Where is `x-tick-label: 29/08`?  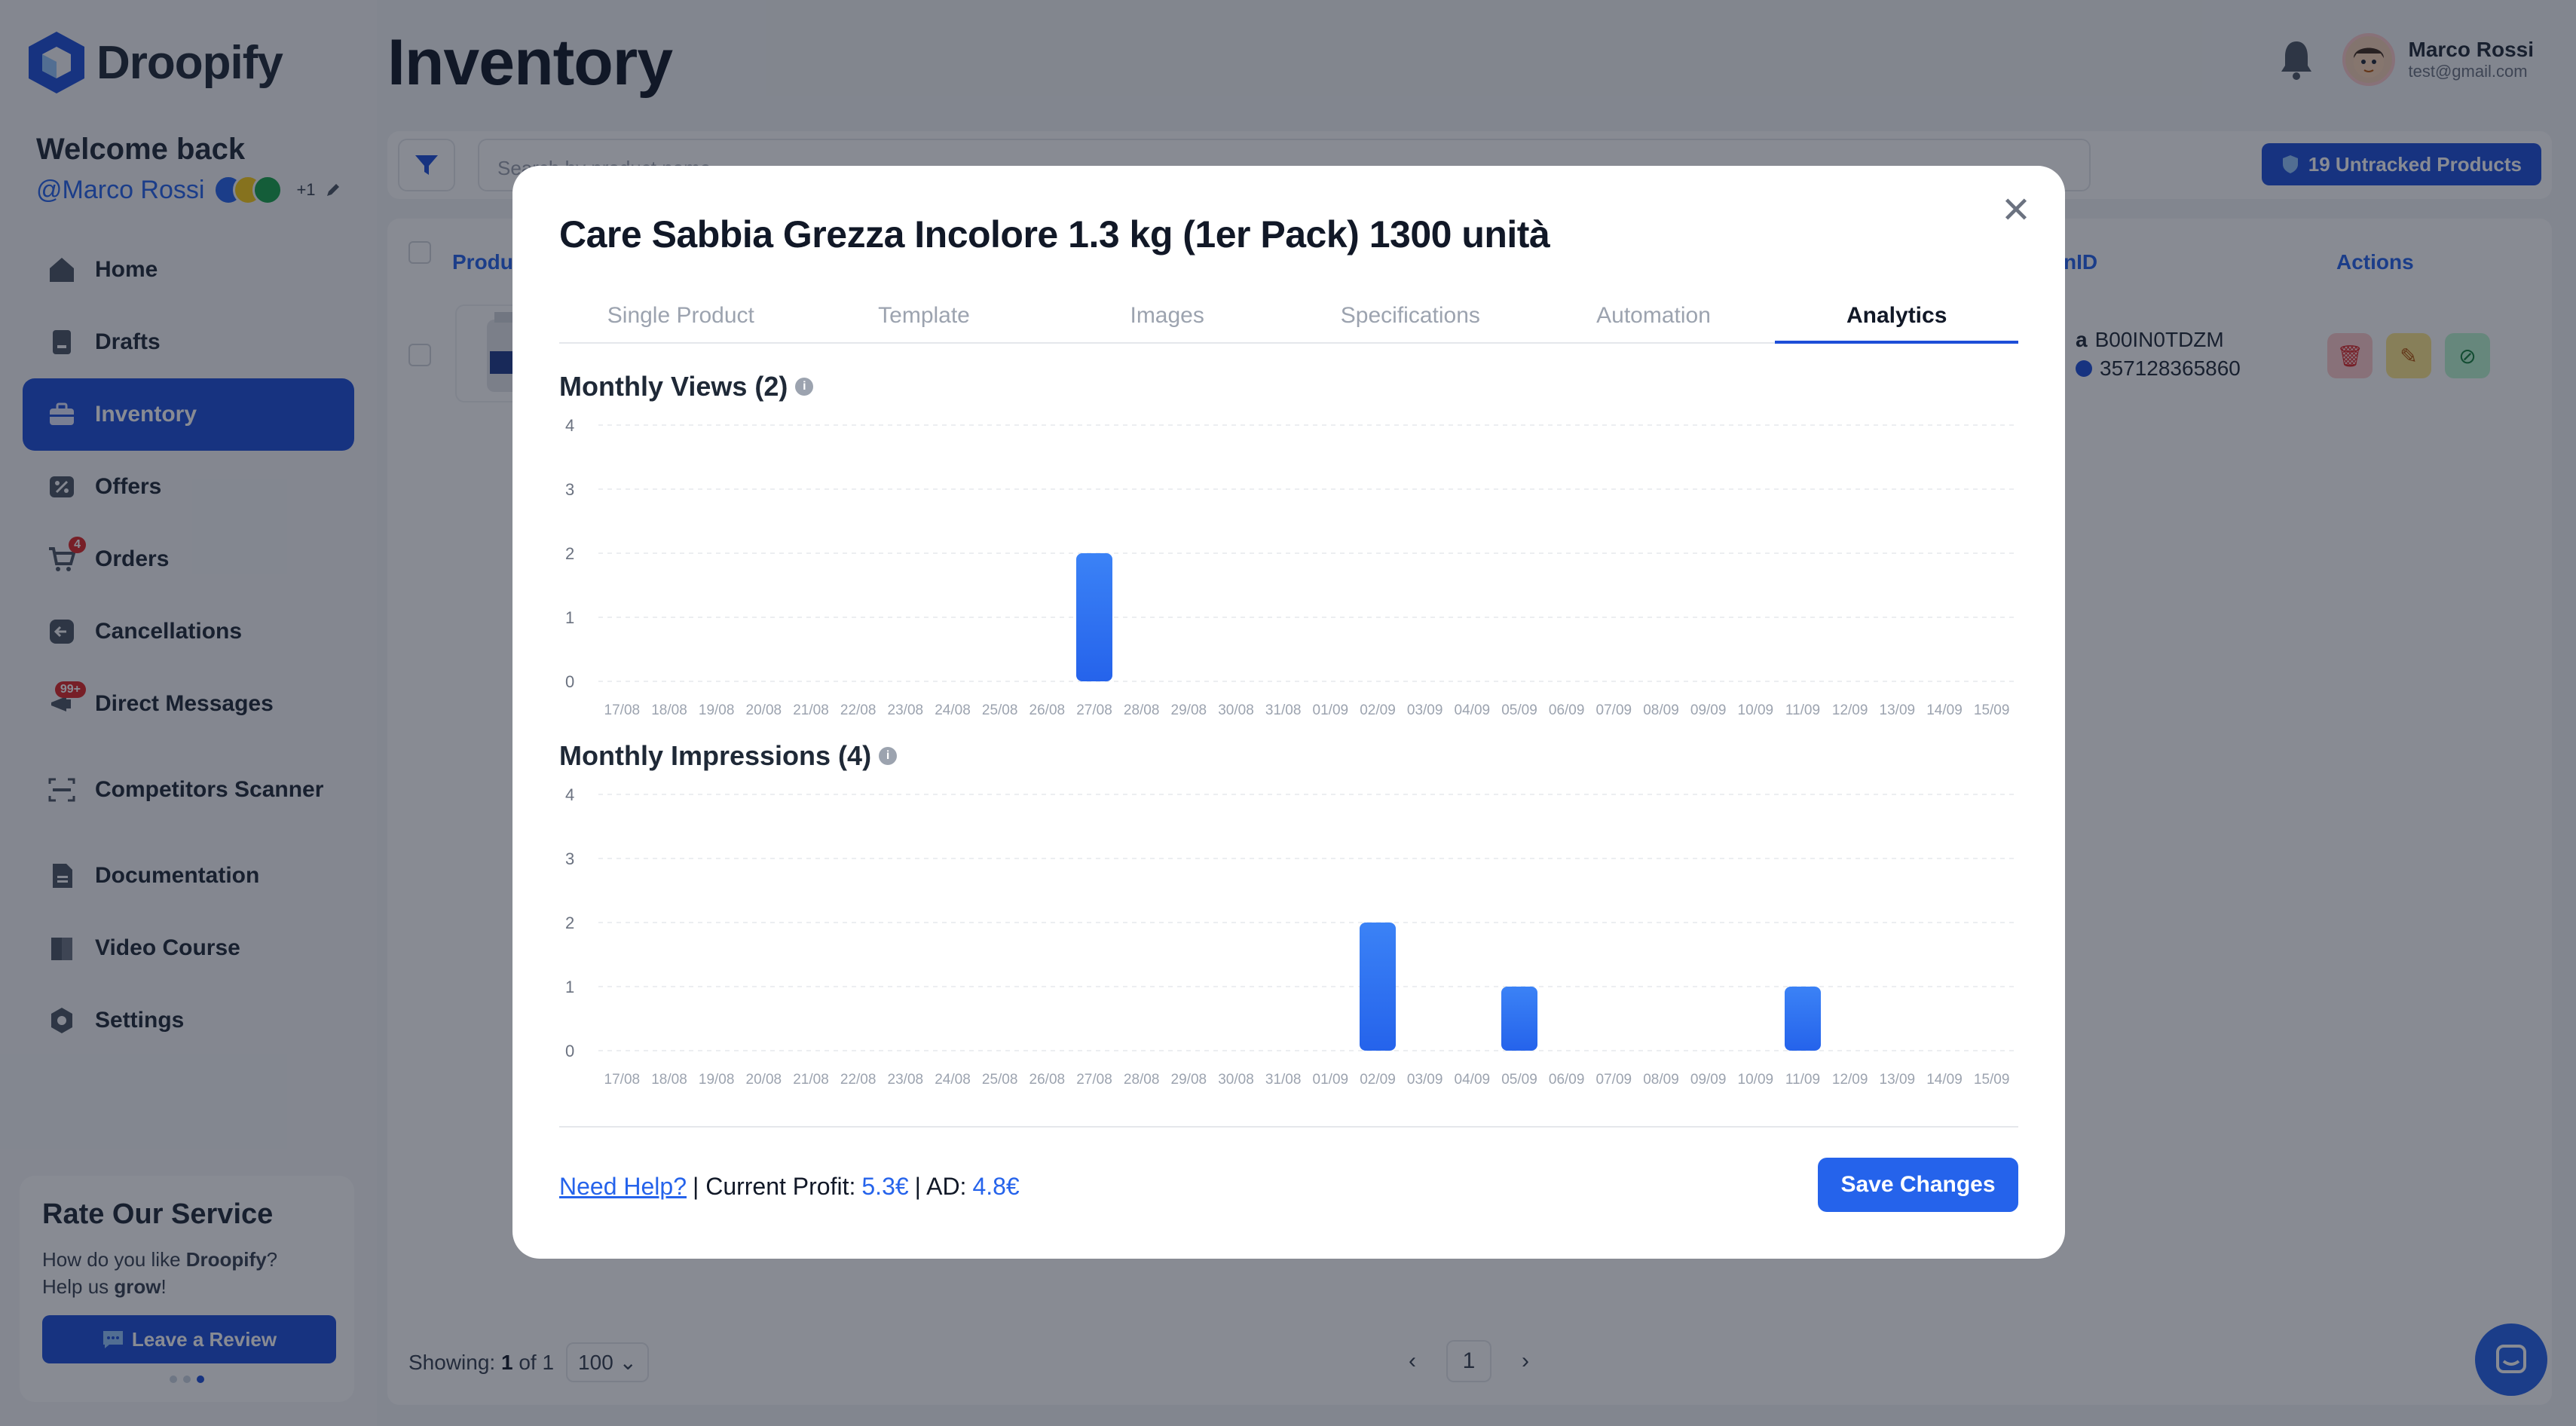 x-tick-label: 29/08 is located at coordinates (1189, 1080).